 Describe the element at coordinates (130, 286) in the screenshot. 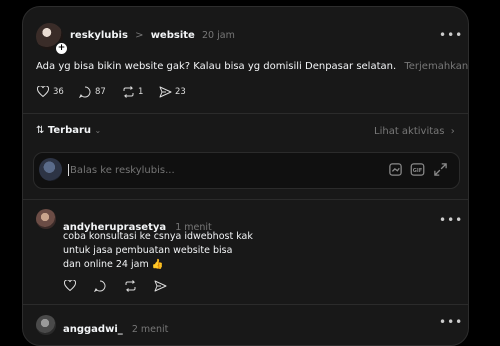

I see `reply-repost-icon` at that location.